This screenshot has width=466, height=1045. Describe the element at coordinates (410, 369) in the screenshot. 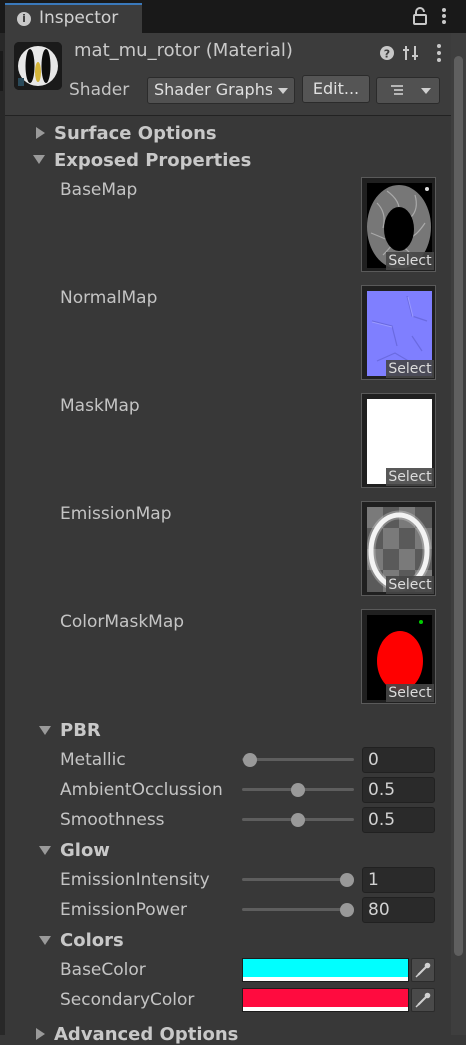

I see `normalmap-select-button: Select` at that location.